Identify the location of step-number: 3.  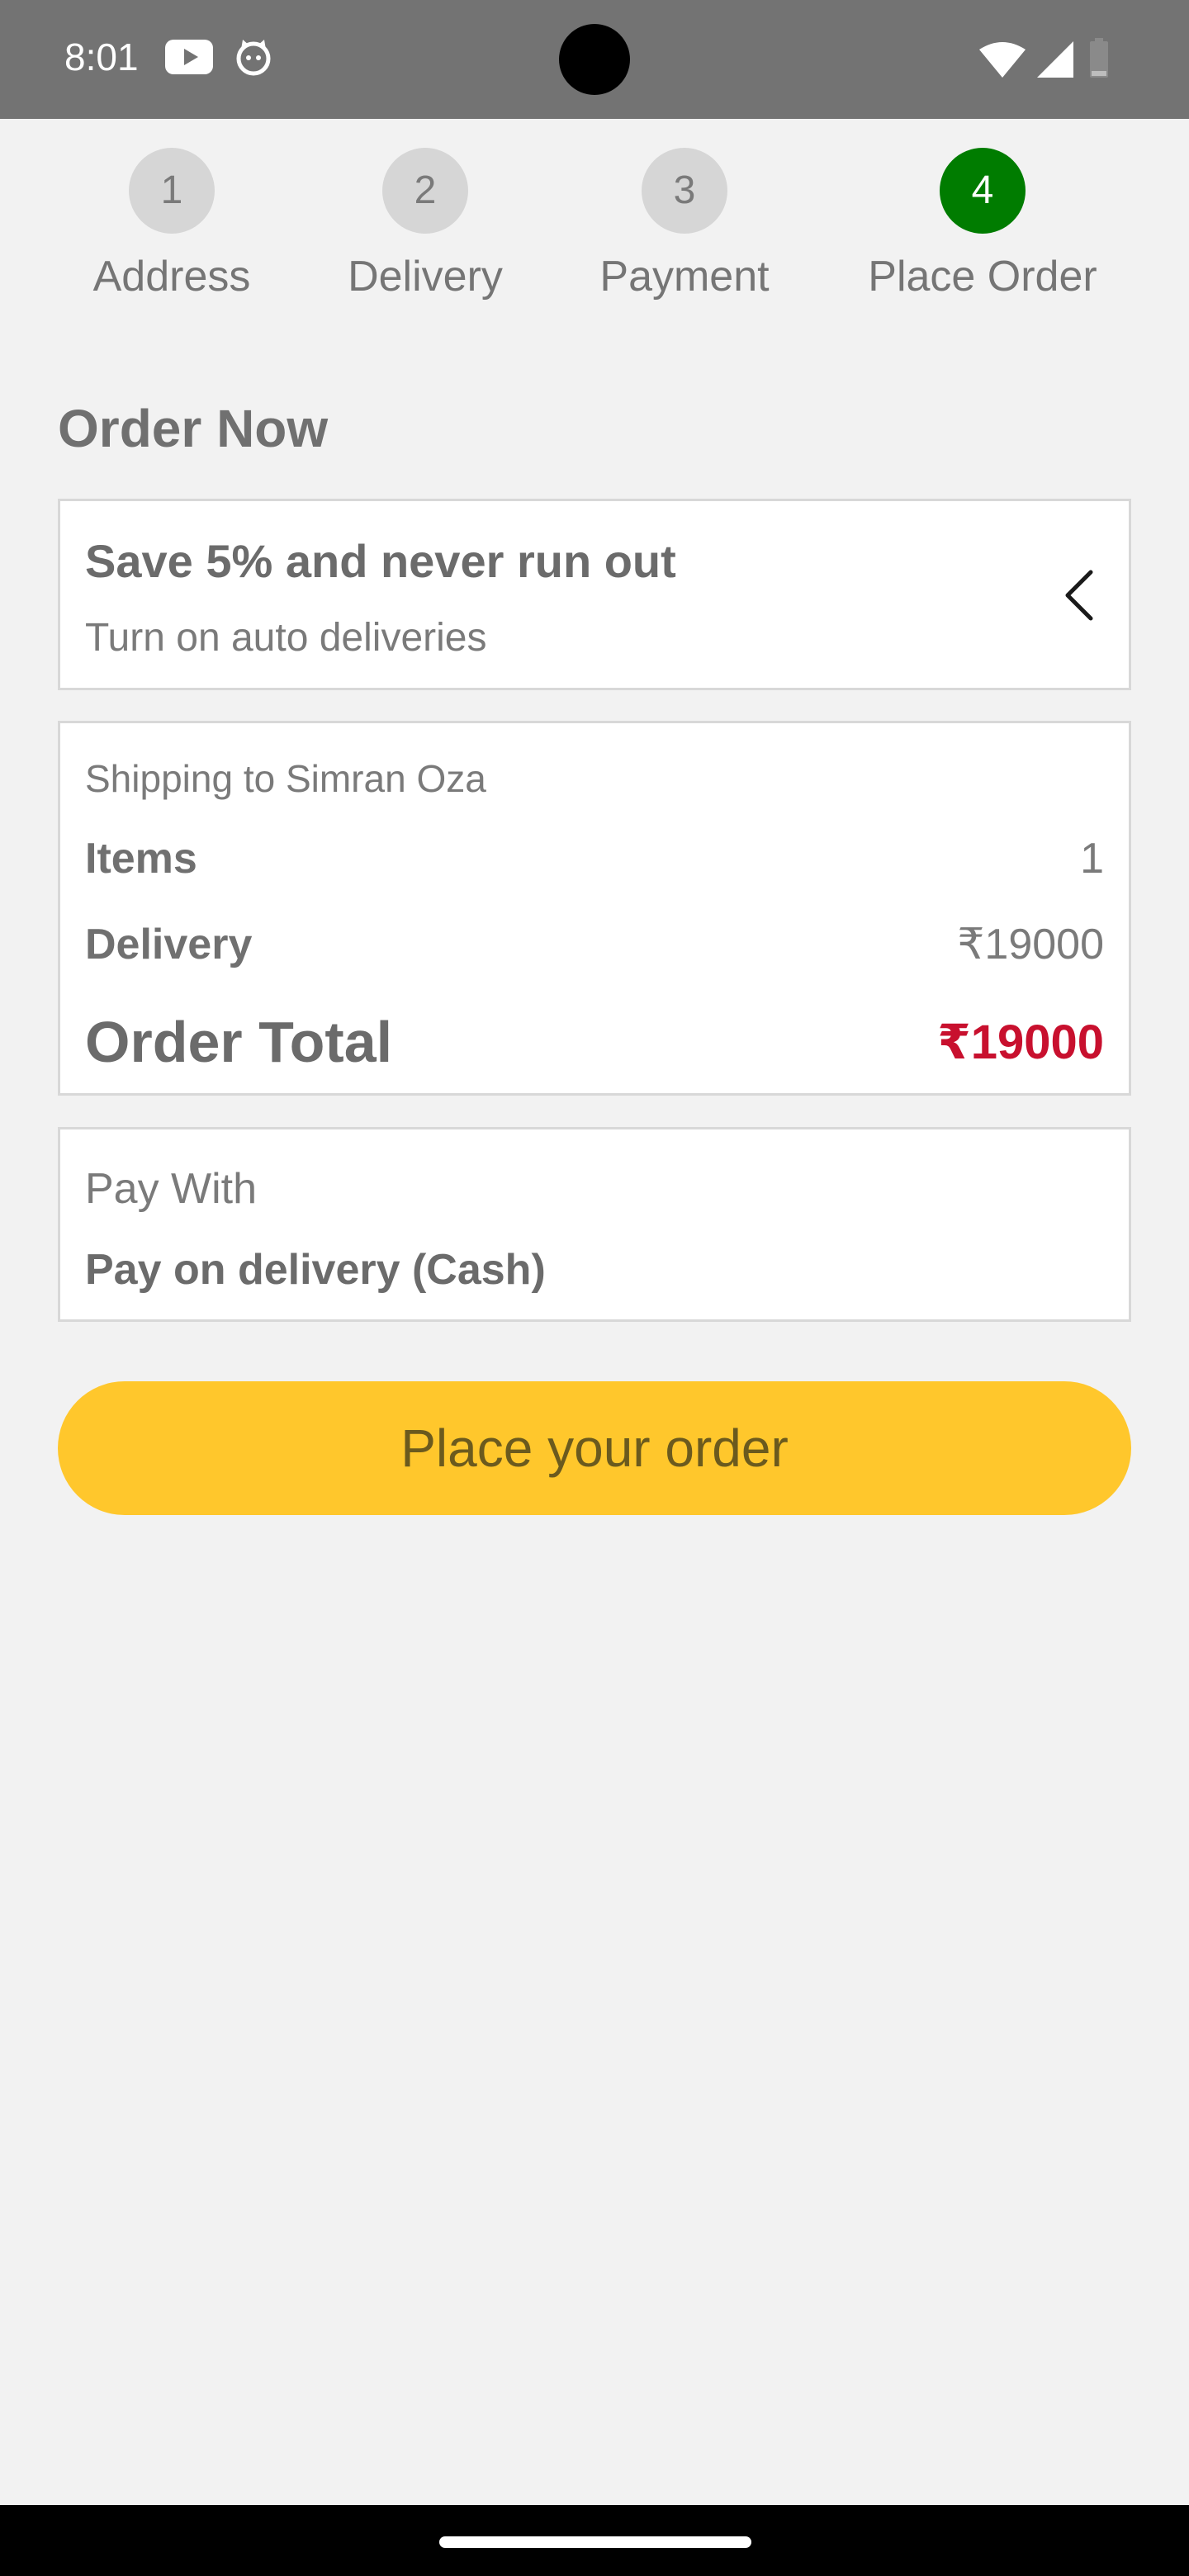
(684, 191).